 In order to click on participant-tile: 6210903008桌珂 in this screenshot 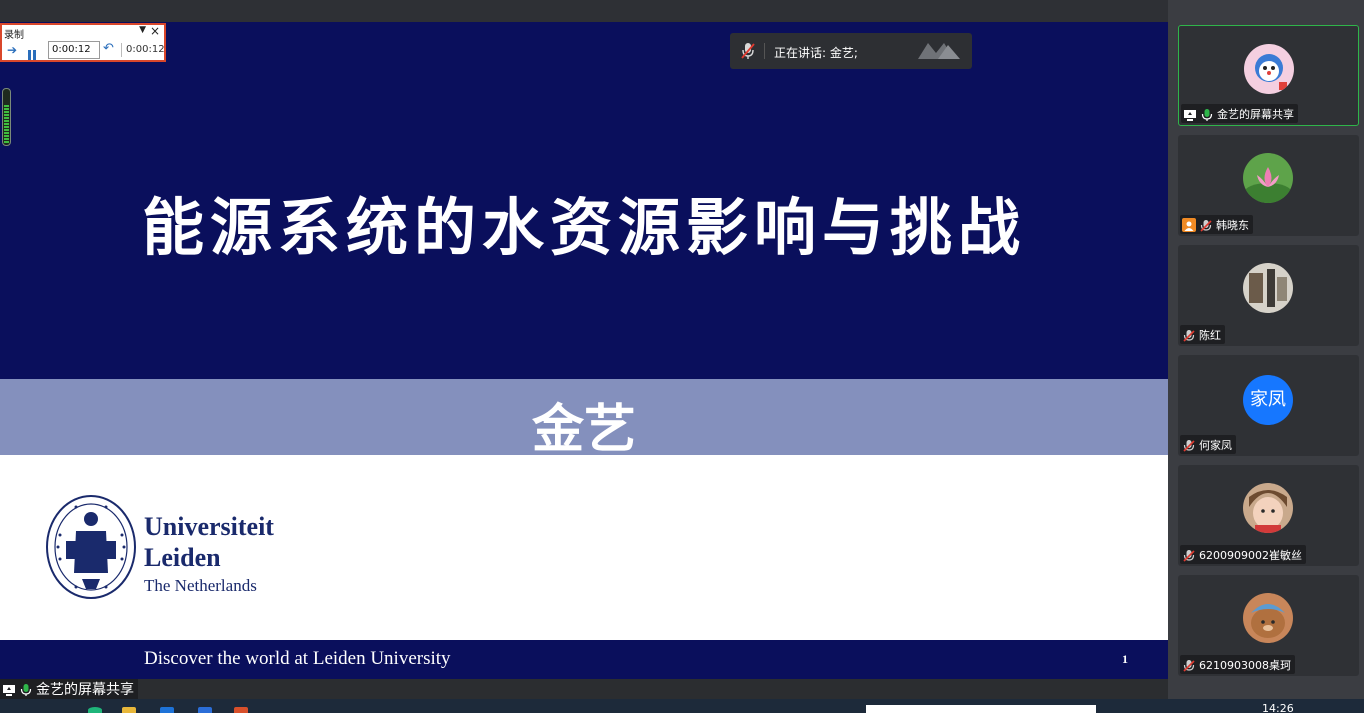, I will do `click(1268, 625)`.